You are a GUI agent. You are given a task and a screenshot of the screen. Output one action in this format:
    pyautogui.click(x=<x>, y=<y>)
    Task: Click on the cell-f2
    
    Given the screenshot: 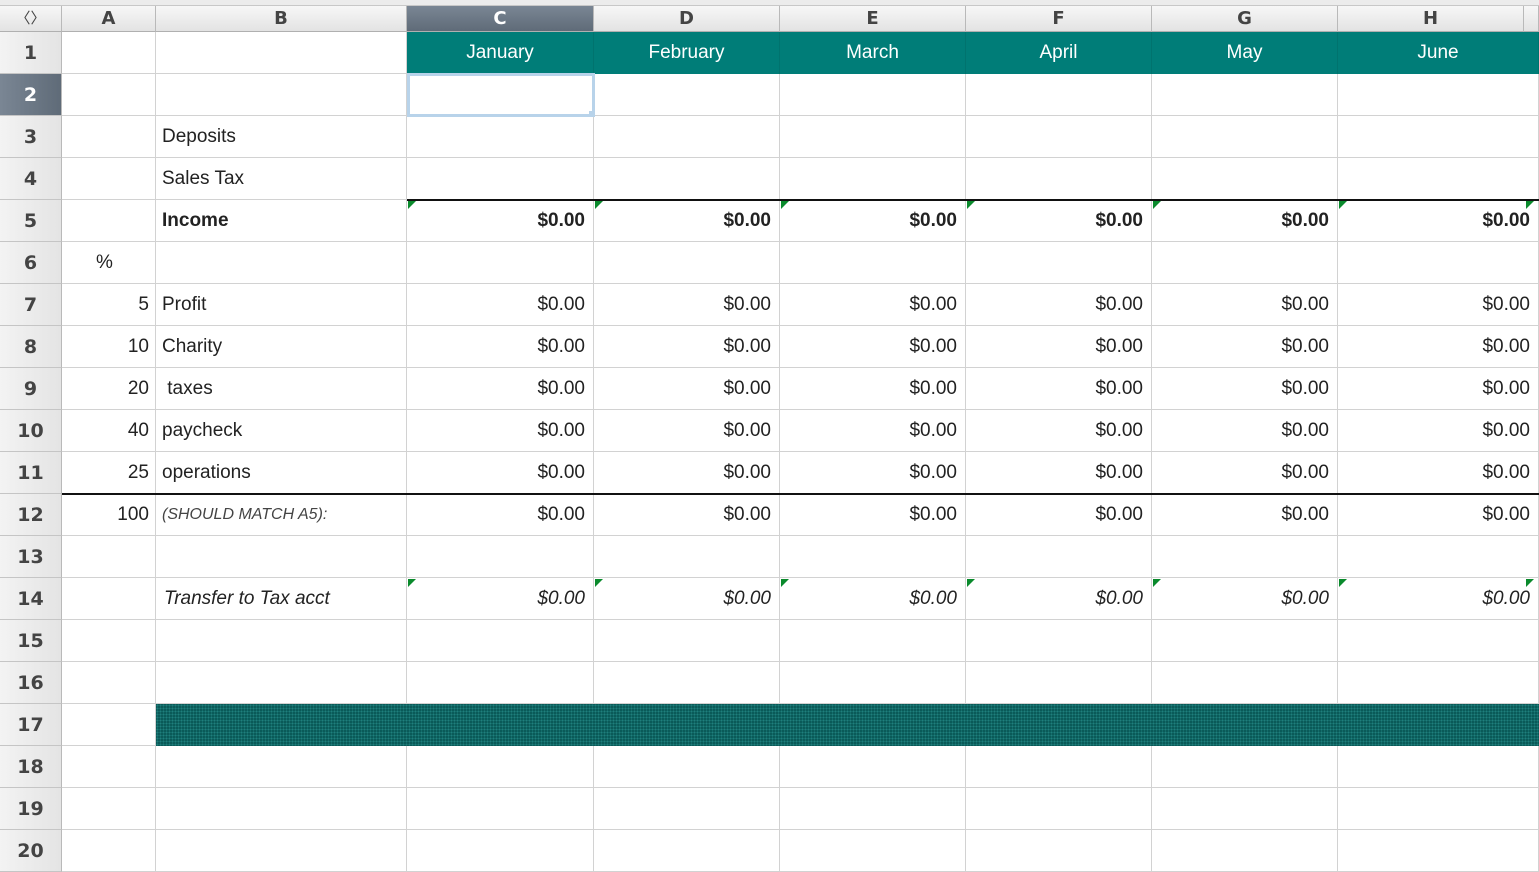 What is the action you would take?
    pyautogui.click(x=1059, y=95)
    